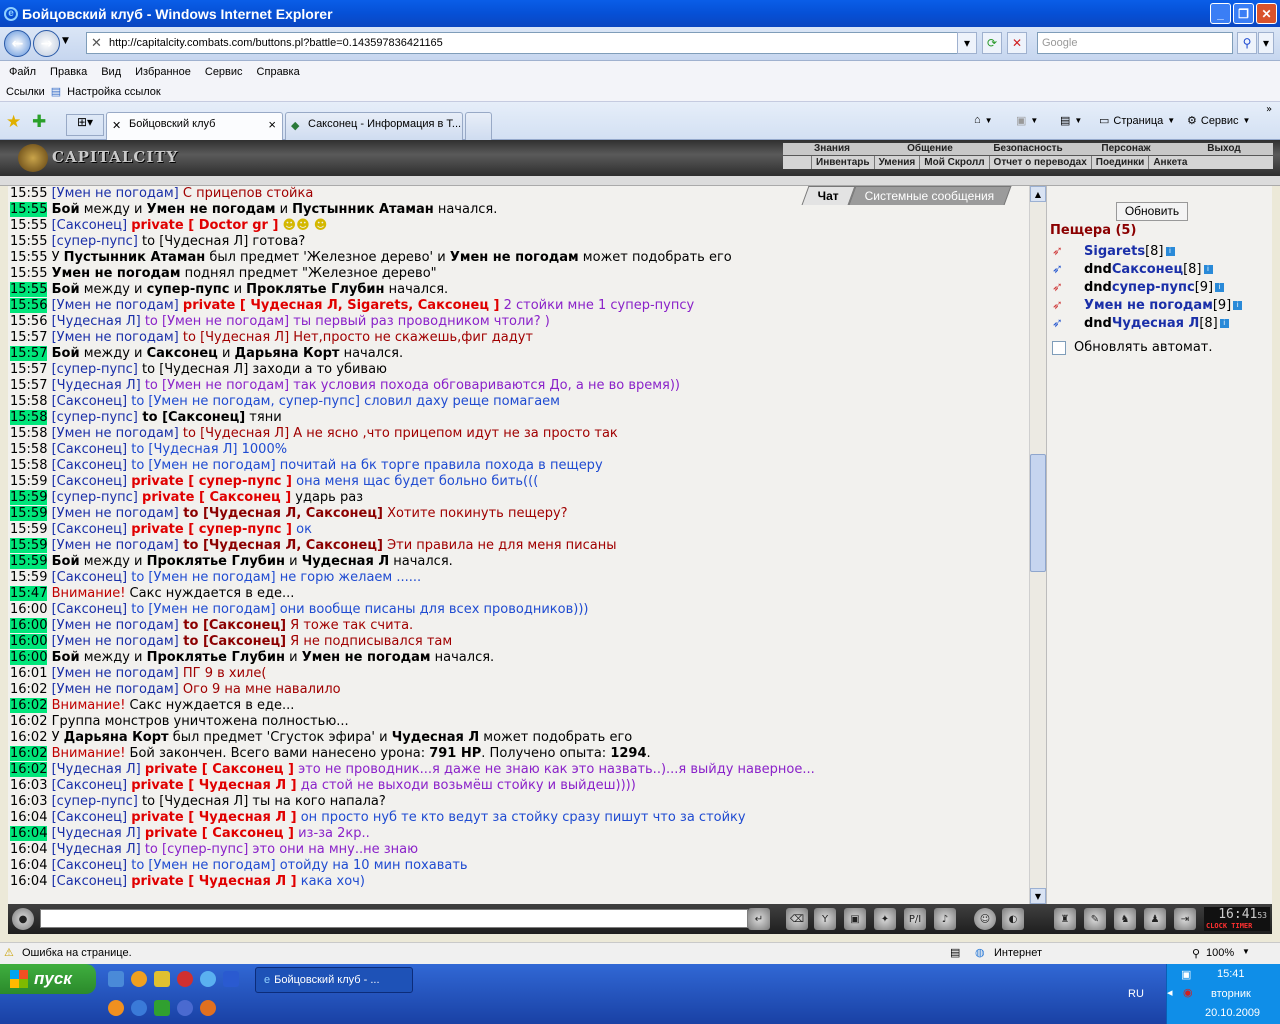 The width and height of the screenshot is (1280, 1024). Describe the element at coordinates (1038, 896) in the screenshot. I see `scroll-down-icon: ▼` at that location.